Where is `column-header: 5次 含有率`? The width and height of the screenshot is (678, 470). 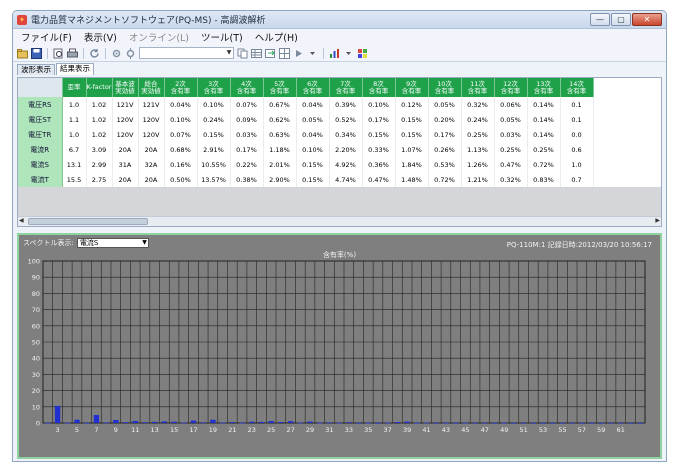
column-header: 5次 含有率 is located at coordinates (280, 87).